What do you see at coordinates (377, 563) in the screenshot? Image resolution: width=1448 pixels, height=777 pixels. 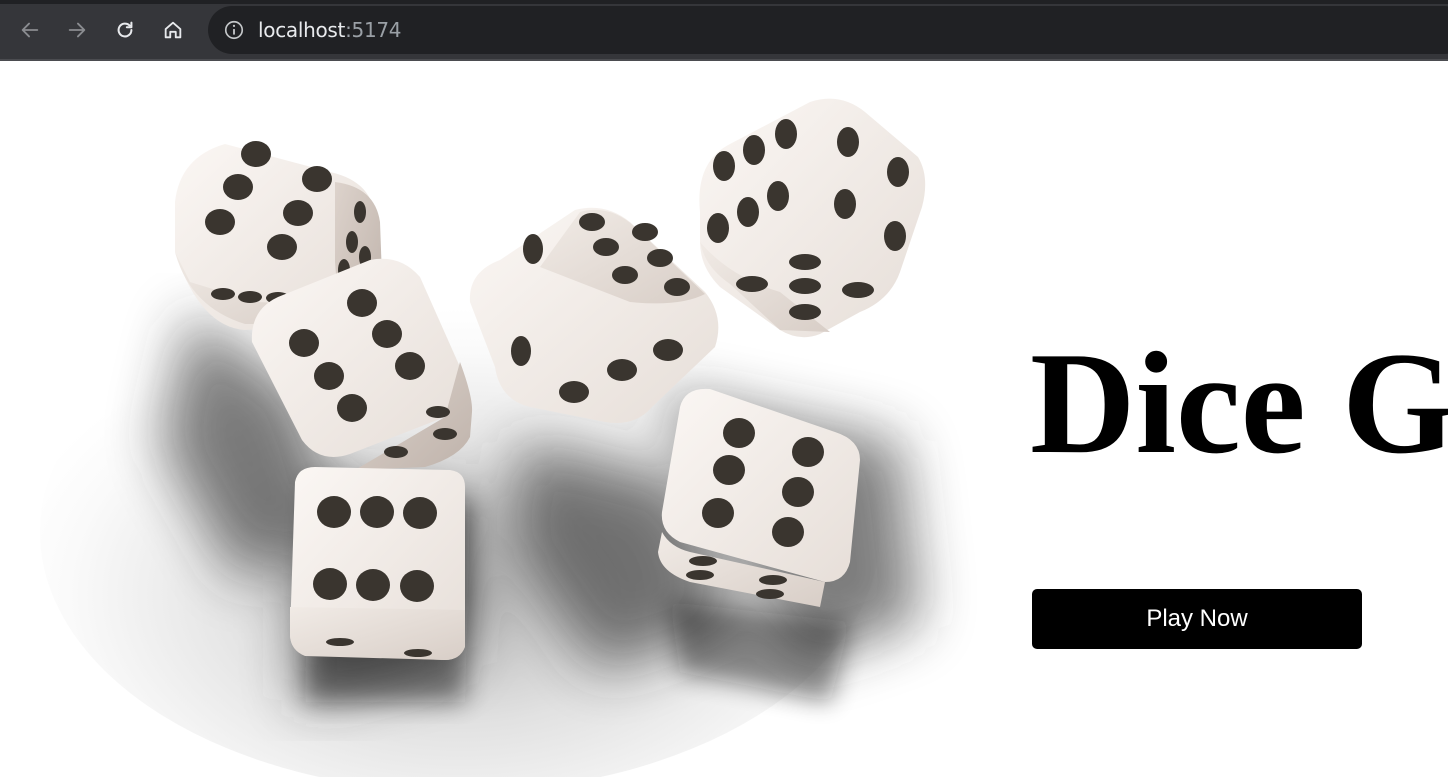 I see `die-bottom-left` at bounding box center [377, 563].